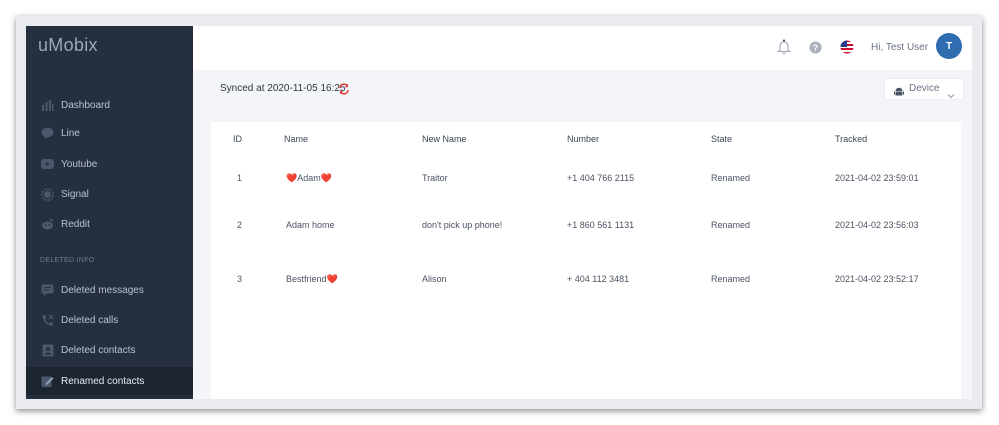  I want to click on sidebar-item-deleted-contacts: Deleted contacts, so click(109, 350).